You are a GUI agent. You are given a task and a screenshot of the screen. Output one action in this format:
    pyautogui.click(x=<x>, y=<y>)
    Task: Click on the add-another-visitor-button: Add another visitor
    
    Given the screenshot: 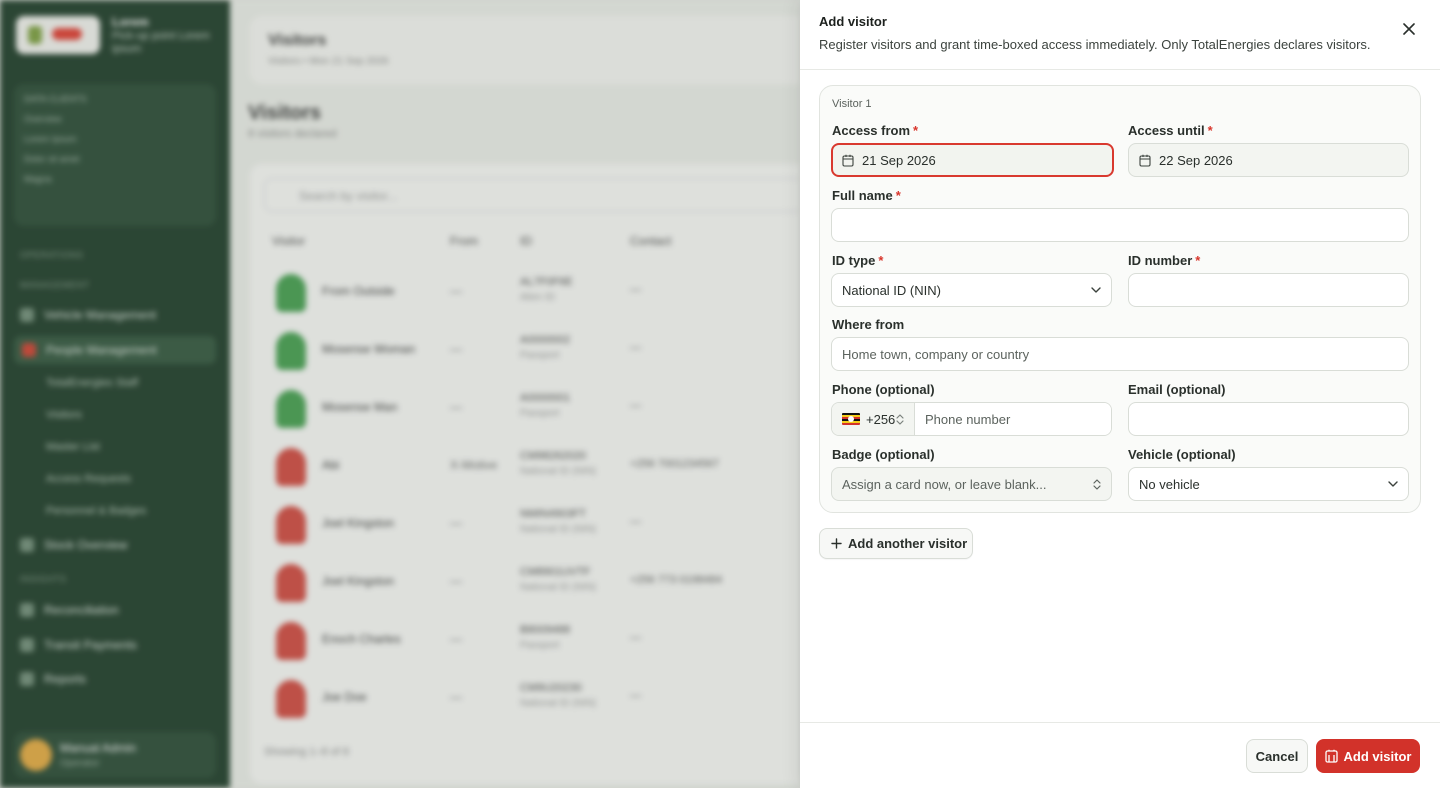 What is the action you would take?
    pyautogui.click(x=896, y=543)
    